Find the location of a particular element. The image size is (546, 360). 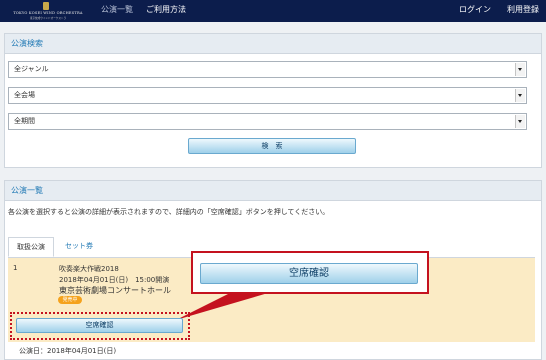

callout-seat-check-button: 空席確認 is located at coordinates (309, 273).